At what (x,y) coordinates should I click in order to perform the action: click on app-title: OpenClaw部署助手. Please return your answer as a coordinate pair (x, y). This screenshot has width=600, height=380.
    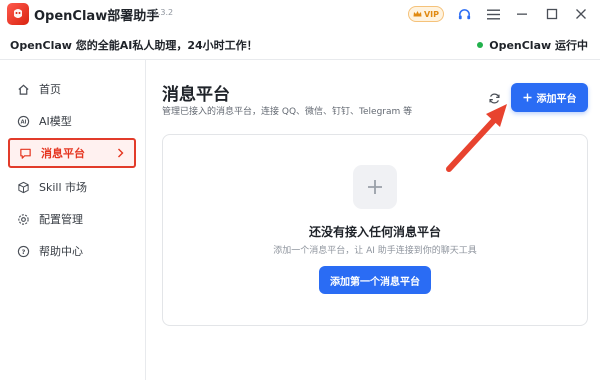
    Looking at the image, I should click on (97, 16).